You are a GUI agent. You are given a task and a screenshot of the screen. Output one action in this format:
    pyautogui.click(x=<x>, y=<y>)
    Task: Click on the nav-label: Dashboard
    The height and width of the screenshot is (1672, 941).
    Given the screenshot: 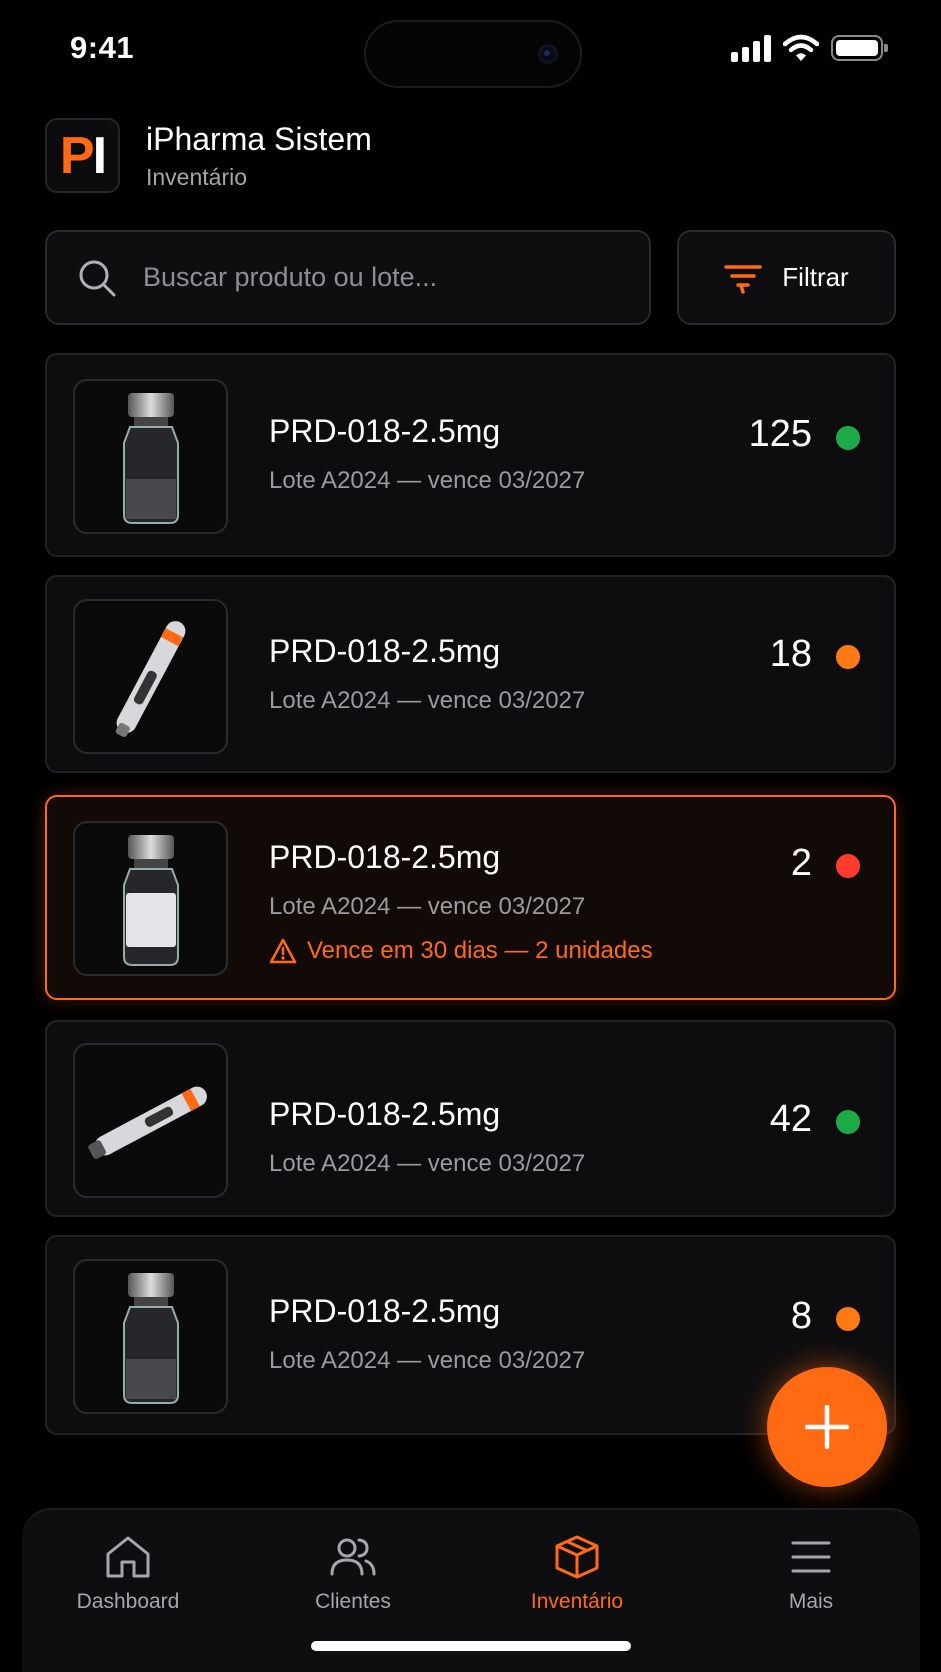 What is the action you would take?
    pyautogui.click(x=128, y=1601)
    